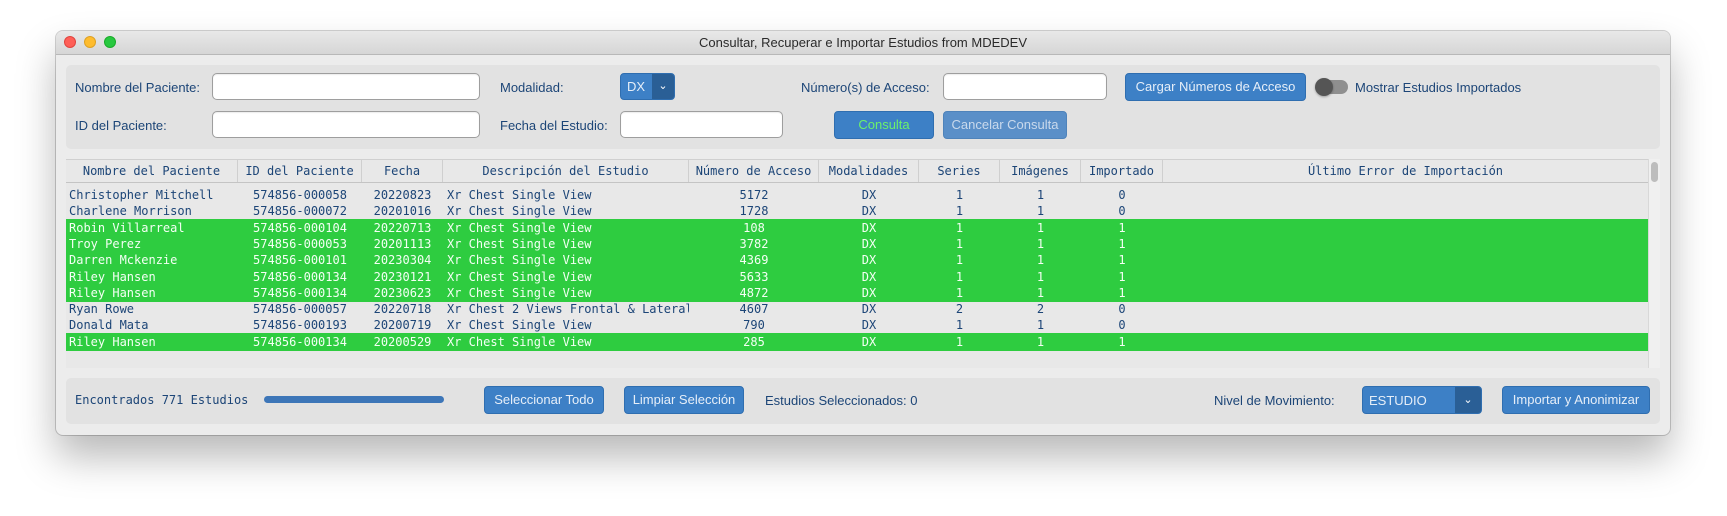  Describe the element at coordinates (1654, 172) in the screenshot. I see `scrollbar-thumb` at that location.